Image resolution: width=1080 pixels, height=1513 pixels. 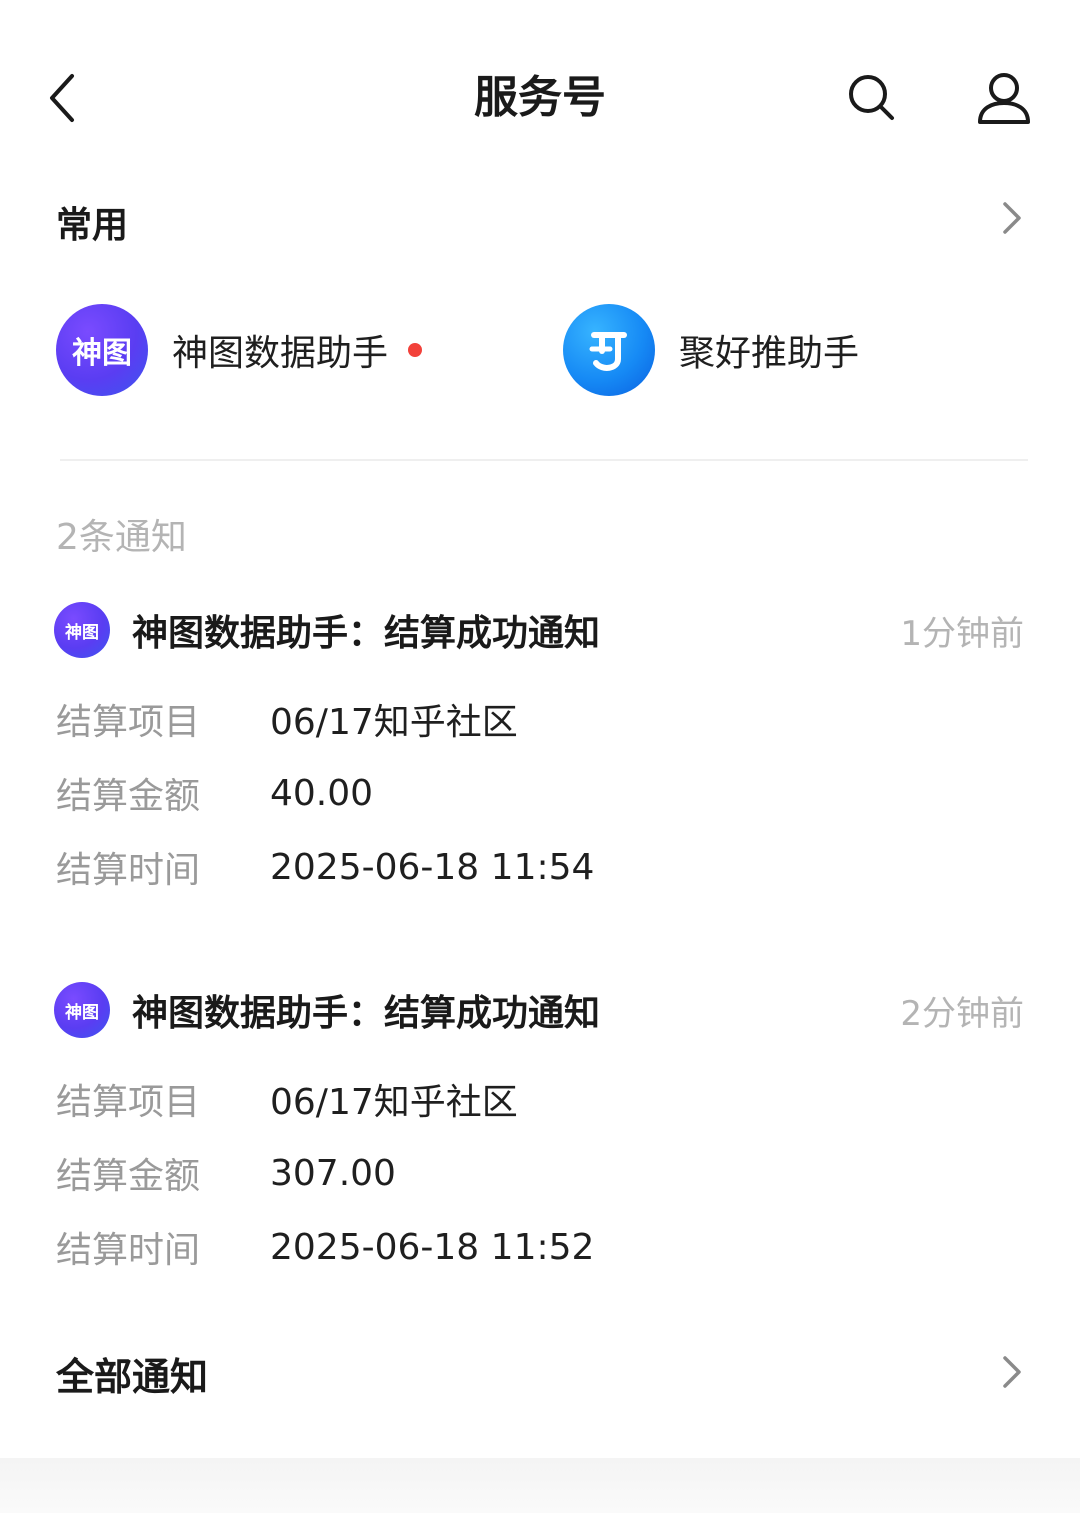 I want to click on favorites-more-button, so click(x=1012, y=218).